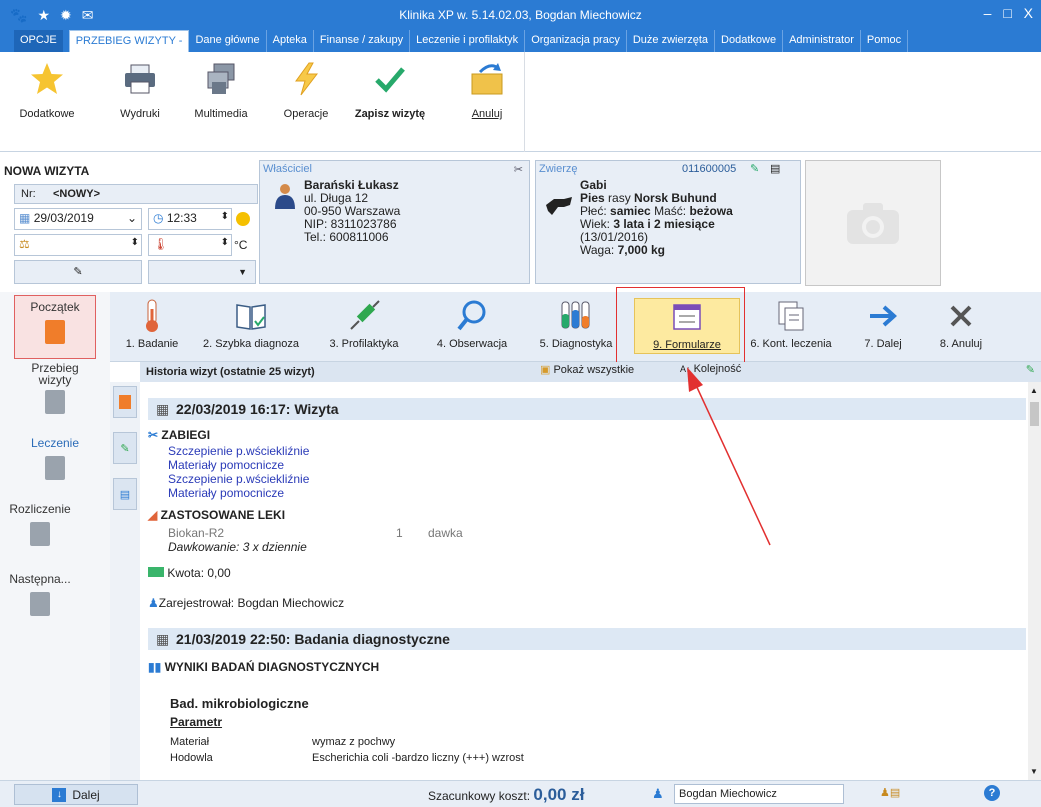 This screenshot has width=1041, height=807. What do you see at coordinates (658, 793) in the screenshot?
I see `user-icon: ♟` at bounding box center [658, 793].